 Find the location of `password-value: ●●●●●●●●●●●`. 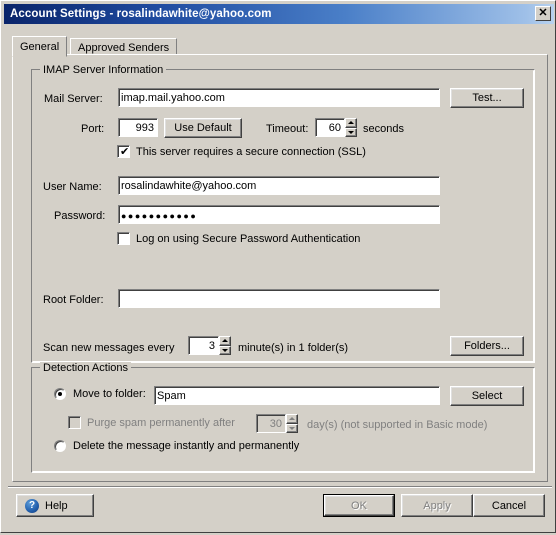

password-value: ●●●●●●●●●●● is located at coordinates (159, 215).